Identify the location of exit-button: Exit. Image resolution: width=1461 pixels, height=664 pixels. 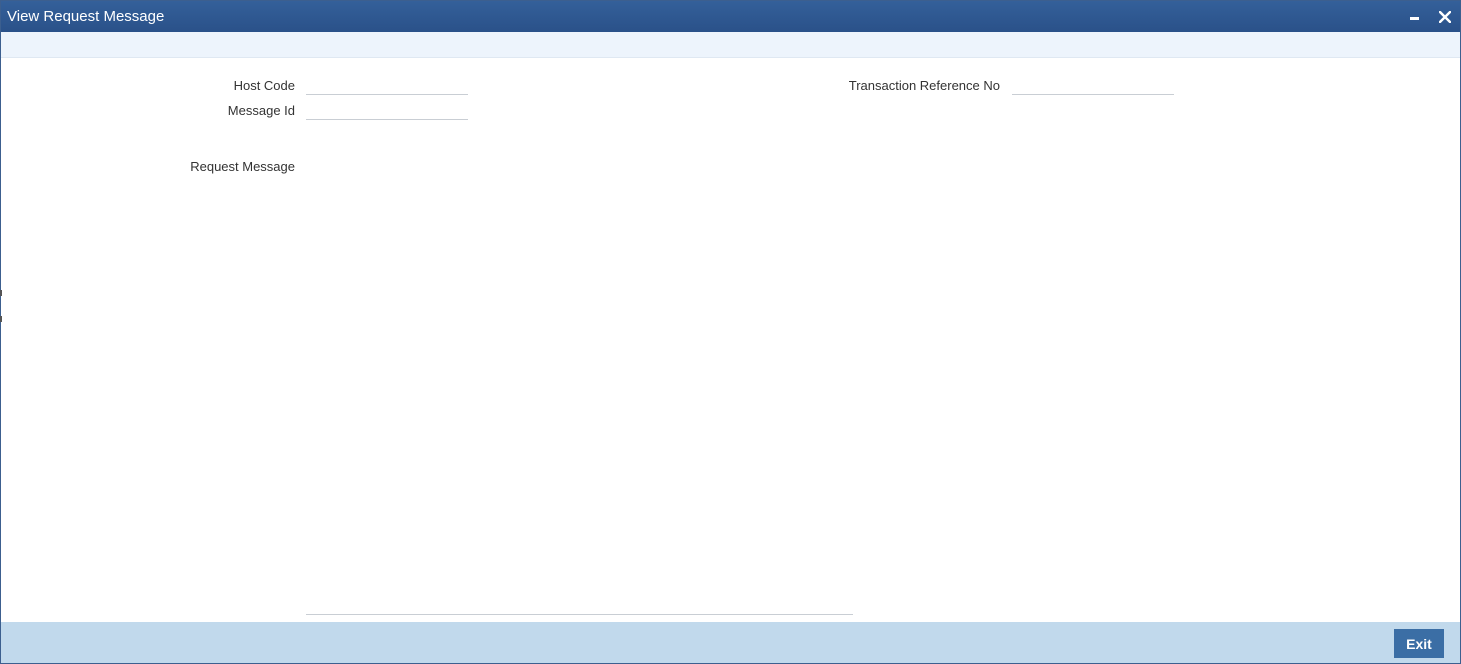
(1419, 643).